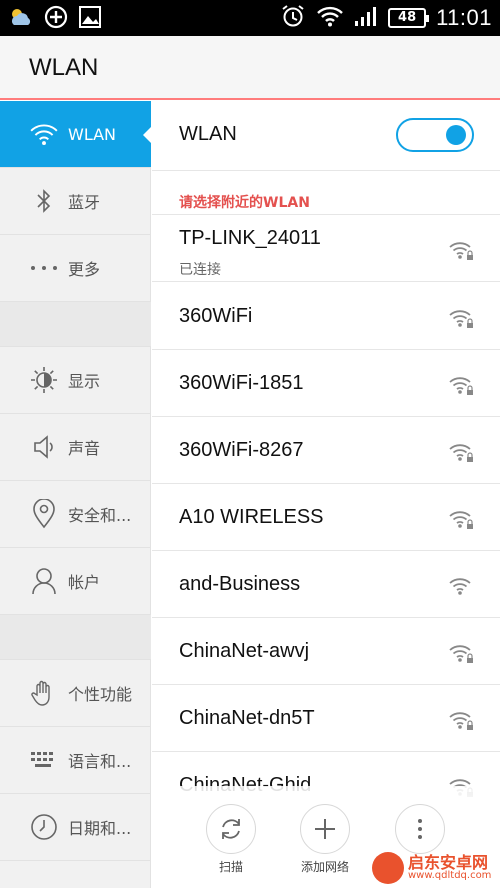  Describe the element at coordinates (44, 268) in the screenshot. I see `more-dots-icon` at that location.